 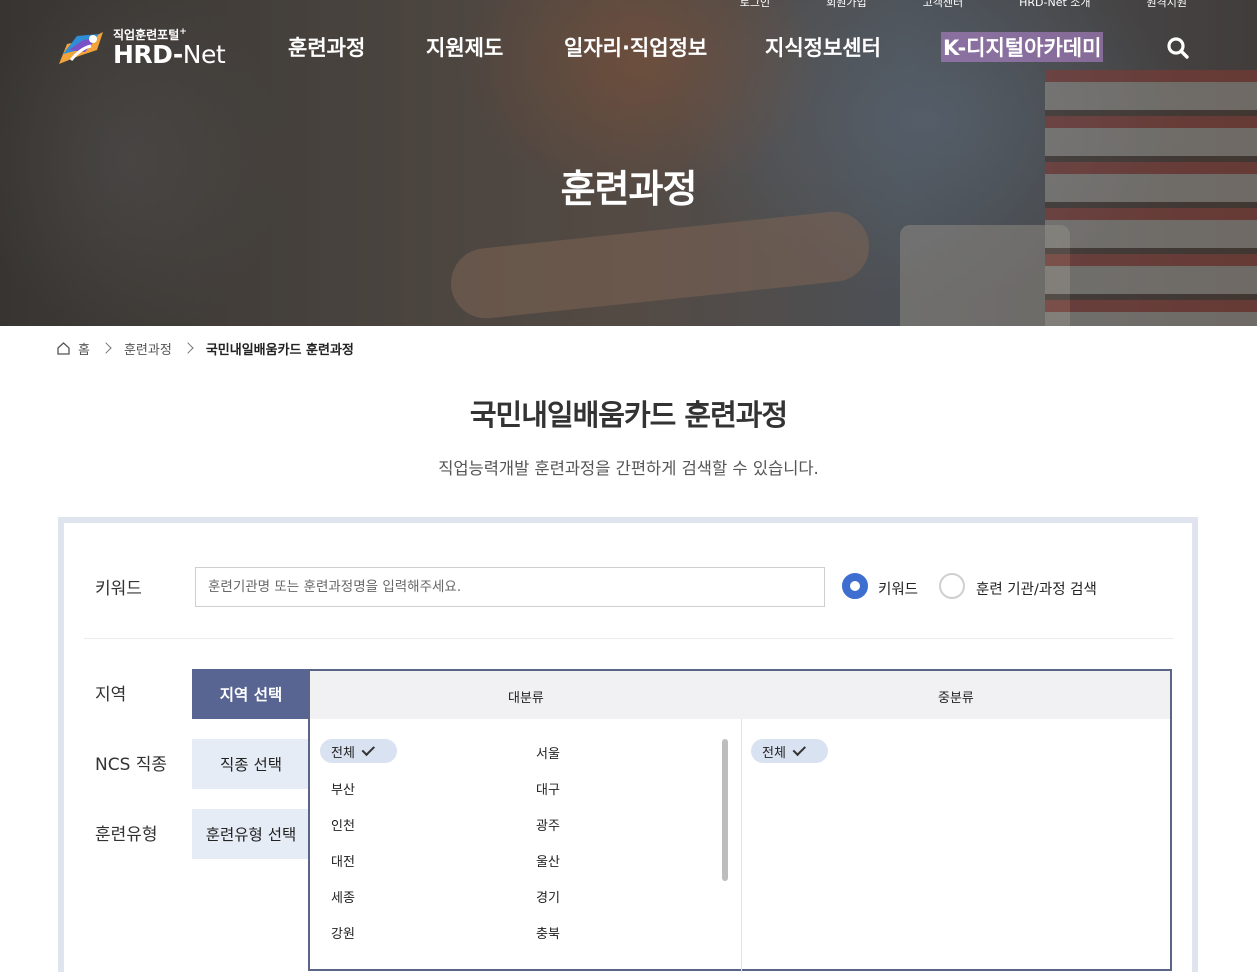 What do you see at coordinates (251, 764) in the screenshot?
I see `ncs-select-button: 직종 선택` at bounding box center [251, 764].